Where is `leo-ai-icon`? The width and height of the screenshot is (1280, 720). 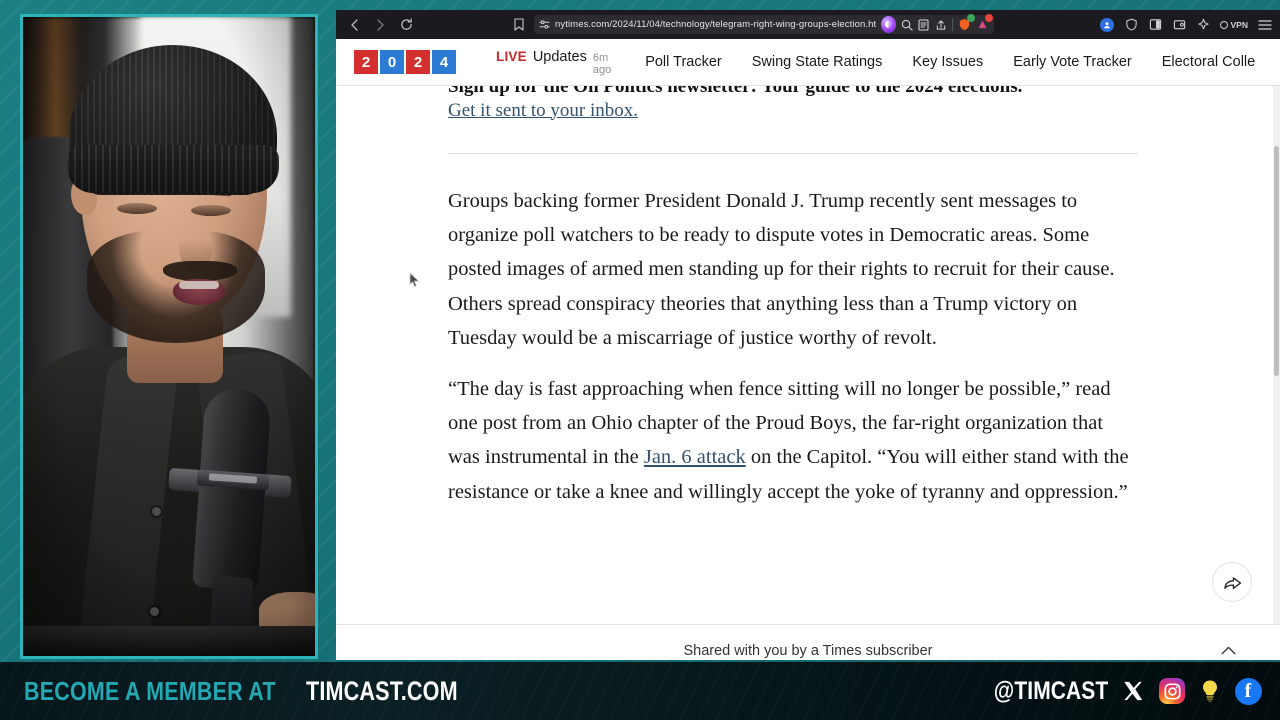
leo-ai-icon is located at coordinates (888, 24).